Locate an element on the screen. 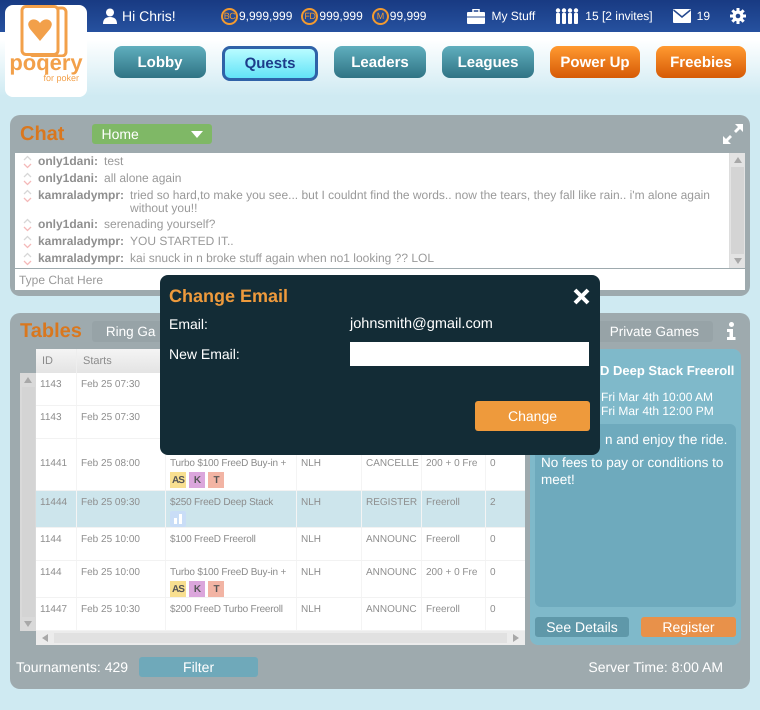 This screenshot has width=760, height=710. info-icon is located at coordinates (731, 331).